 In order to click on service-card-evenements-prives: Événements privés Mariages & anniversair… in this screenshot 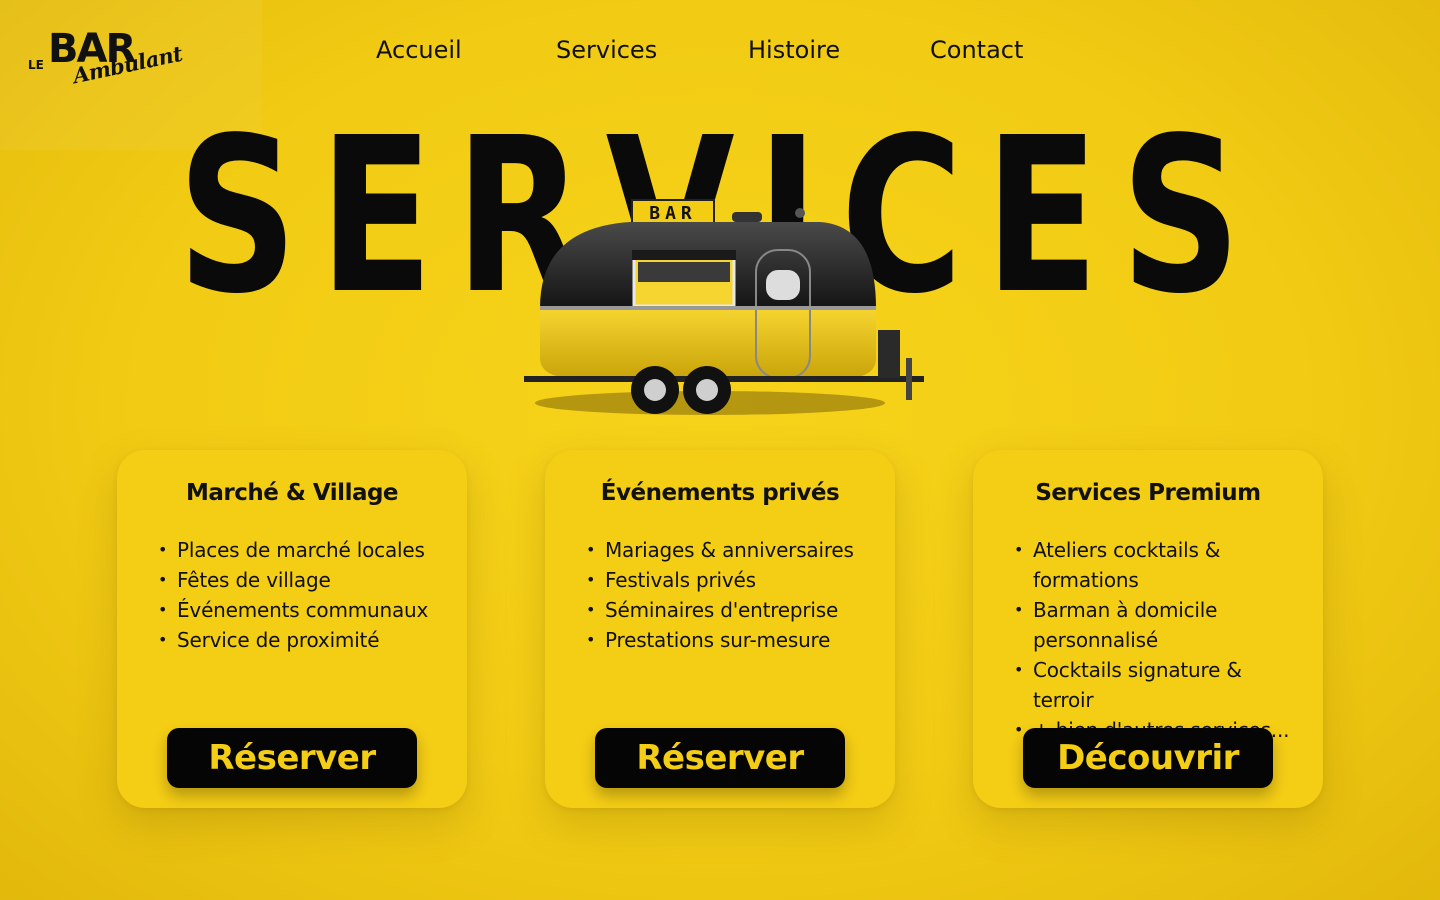, I will do `click(720, 629)`.